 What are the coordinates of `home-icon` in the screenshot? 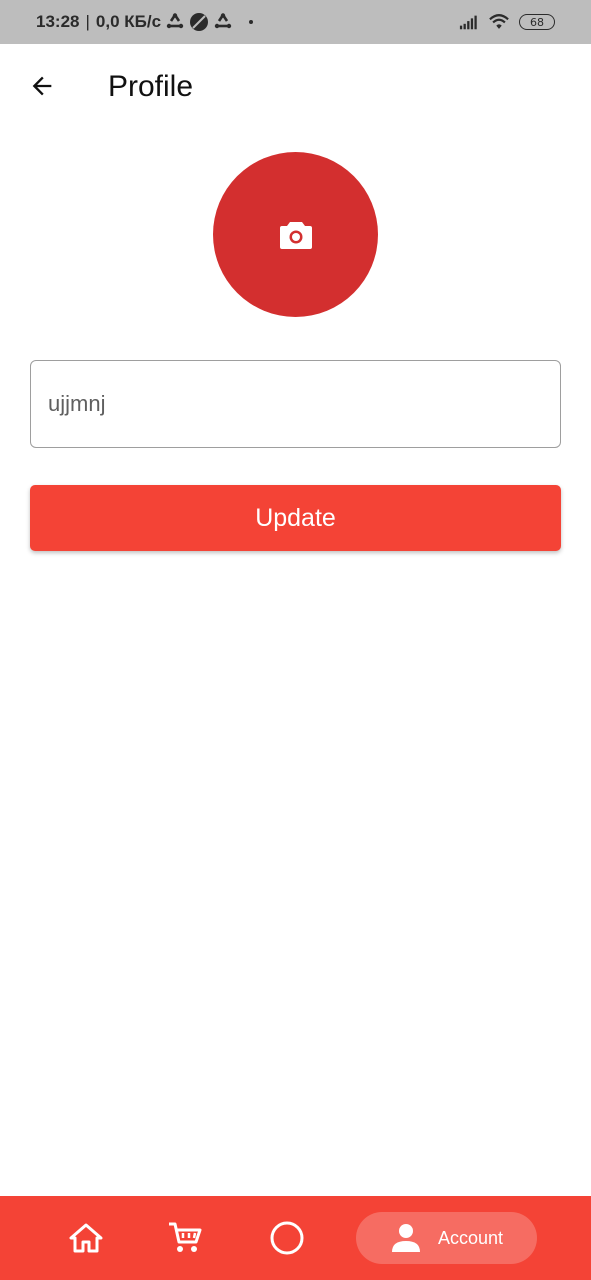 It's located at (86, 1238).